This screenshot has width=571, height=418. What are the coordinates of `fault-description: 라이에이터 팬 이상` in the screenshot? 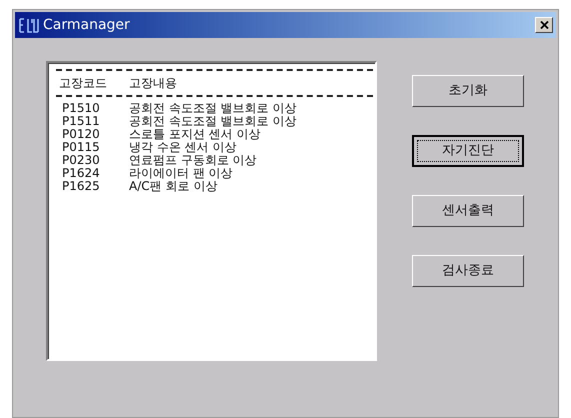 It's located at (181, 173).